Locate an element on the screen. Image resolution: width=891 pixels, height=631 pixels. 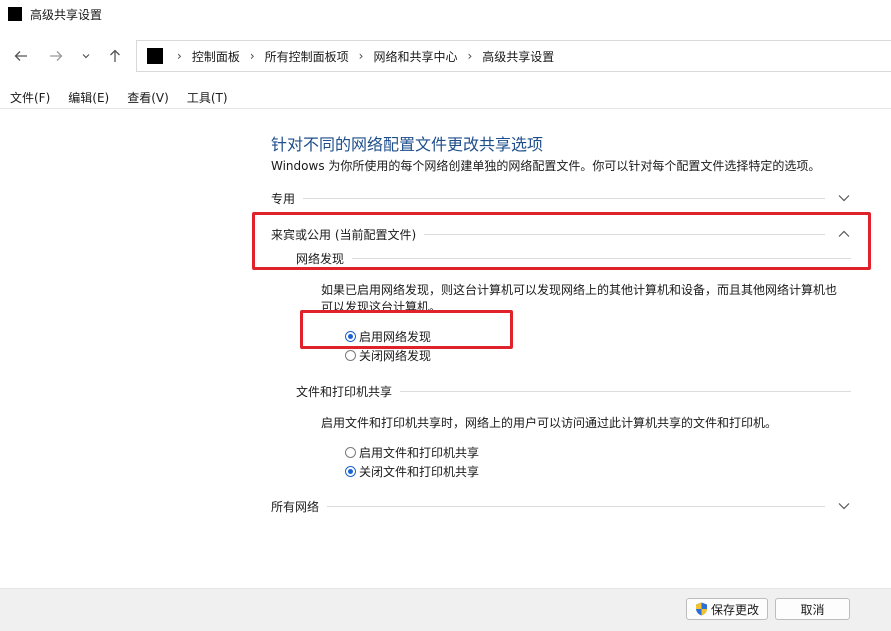
file-printer-sharing-header: 文件和打印机共享 is located at coordinates (573, 391).